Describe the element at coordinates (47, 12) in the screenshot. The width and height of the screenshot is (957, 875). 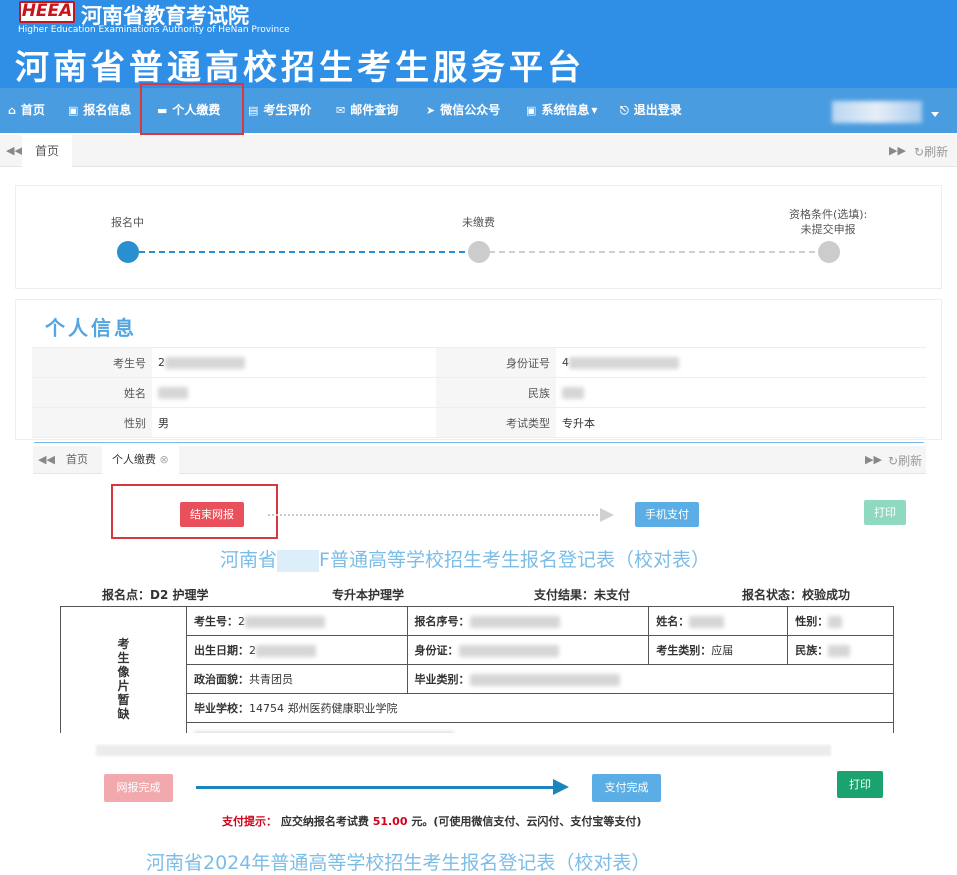
I see `heea-logo: HEEA` at that location.